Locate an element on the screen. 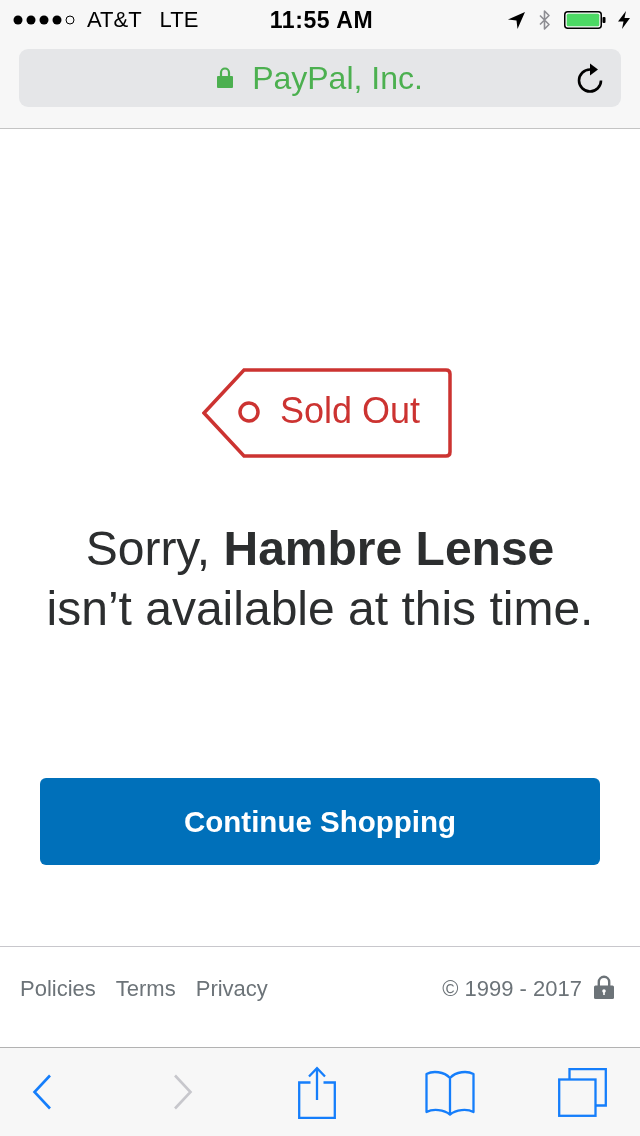 The image size is (640, 1136). bluetooth-icon is located at coordinates (544, 20).